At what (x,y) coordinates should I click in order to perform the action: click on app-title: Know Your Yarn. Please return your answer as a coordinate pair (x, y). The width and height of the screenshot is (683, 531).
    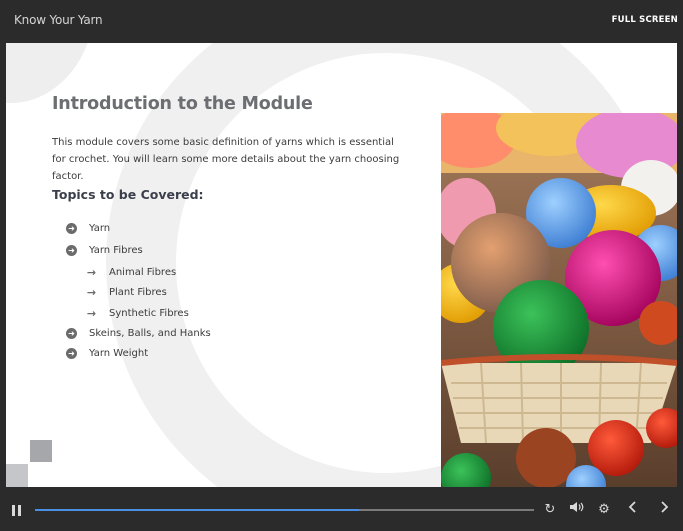
    Looking at the image, I should click on (58, 20).